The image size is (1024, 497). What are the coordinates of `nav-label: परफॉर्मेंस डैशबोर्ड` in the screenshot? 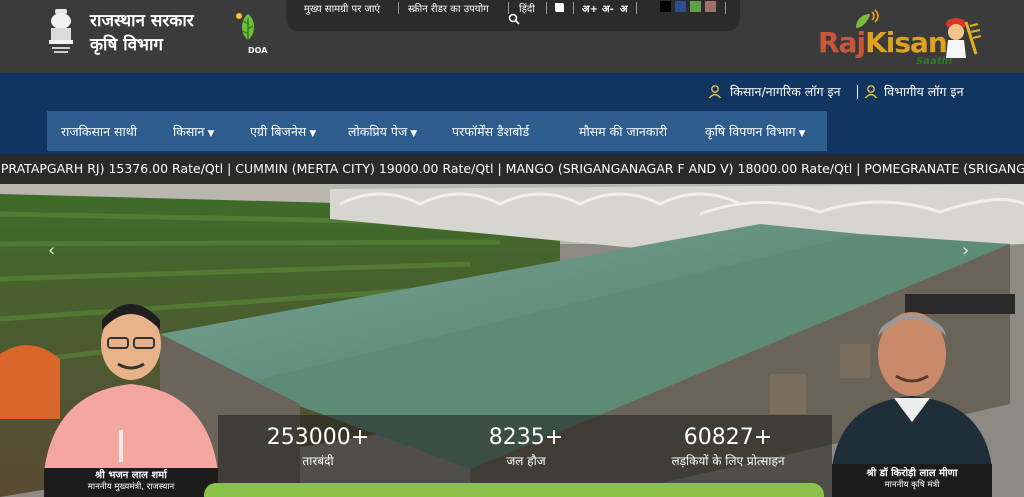 It's located at (491, 131).